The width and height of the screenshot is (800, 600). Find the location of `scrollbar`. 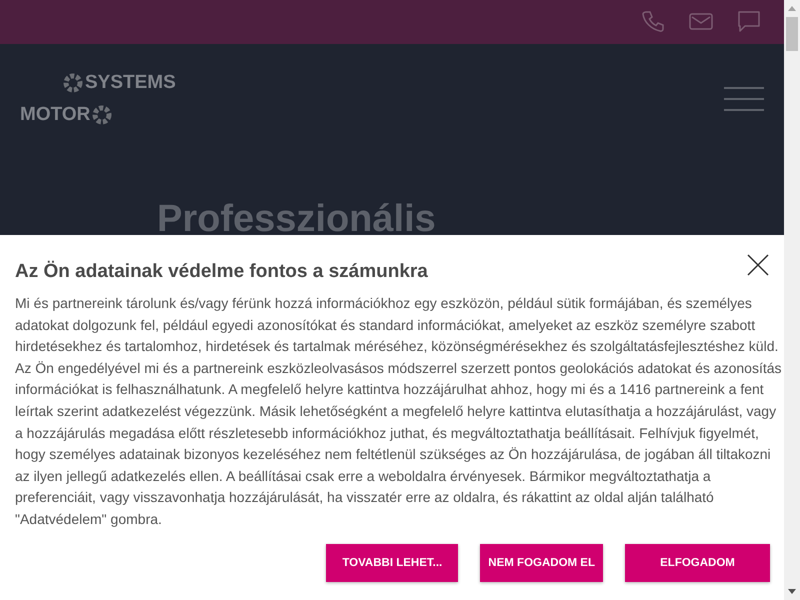

scrollbar is located at coordinates (792, 300).